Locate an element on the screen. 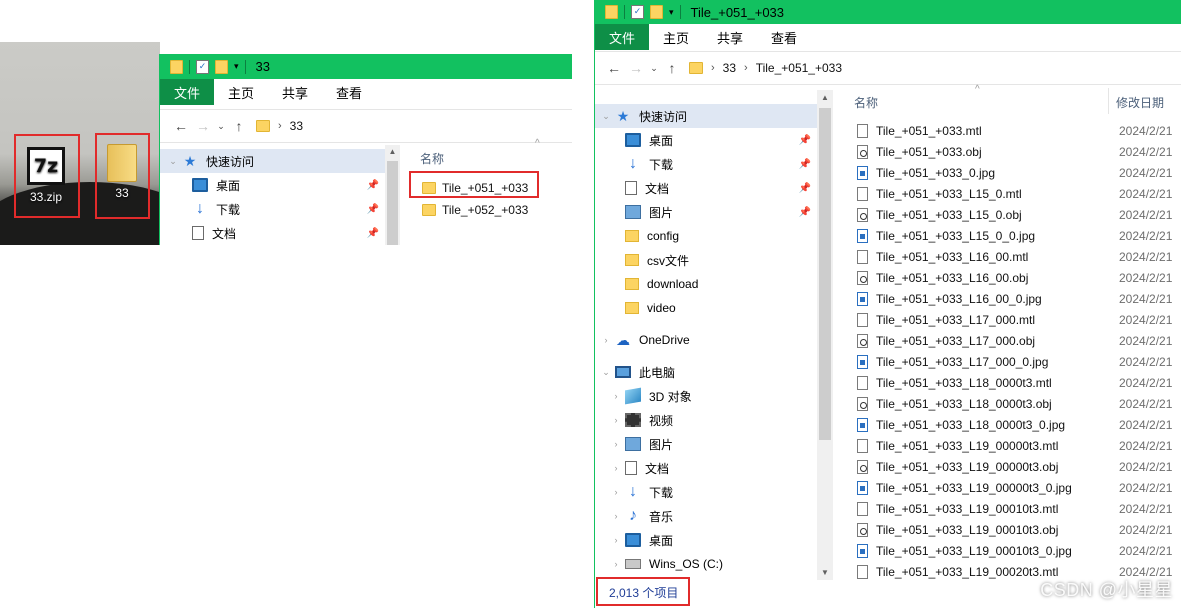 This screenshot has height=608, width=1181. nav-pictures: 图片 📌 is located at coordinates (706, 212).